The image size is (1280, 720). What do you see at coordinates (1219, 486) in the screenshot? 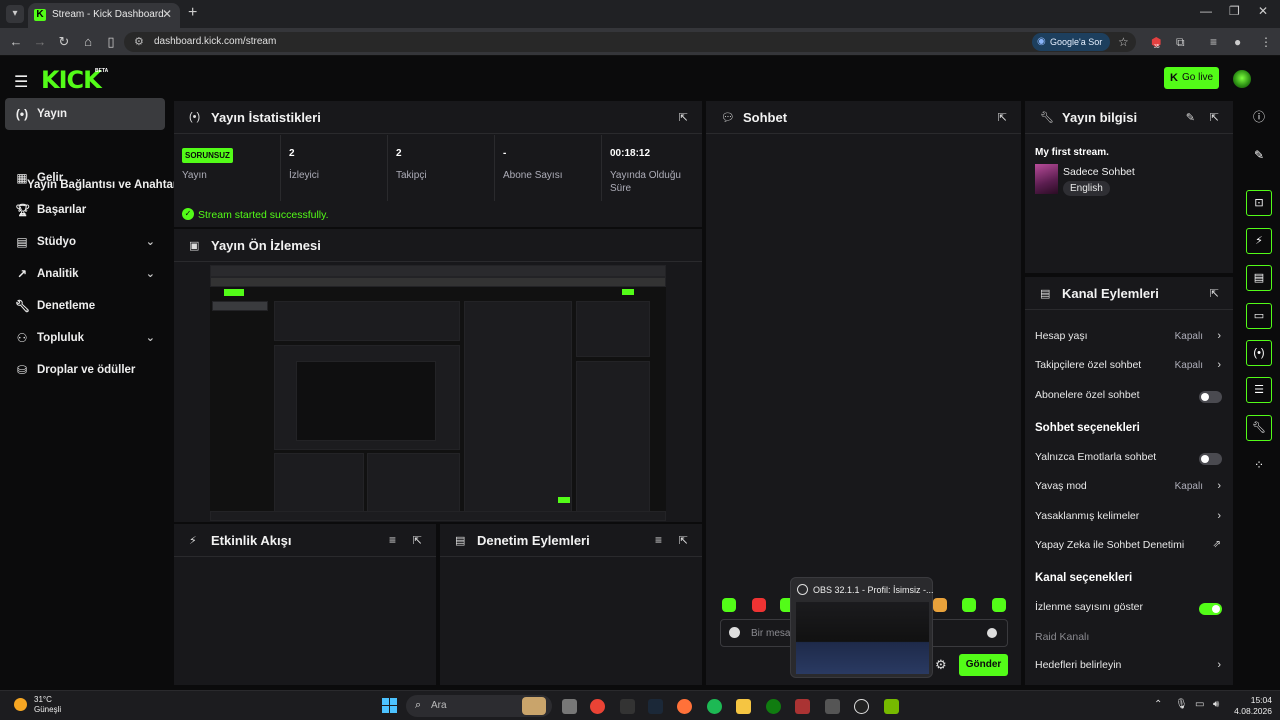
I see `chevron-right-icon: ›` at bounding box center [1219, 486].